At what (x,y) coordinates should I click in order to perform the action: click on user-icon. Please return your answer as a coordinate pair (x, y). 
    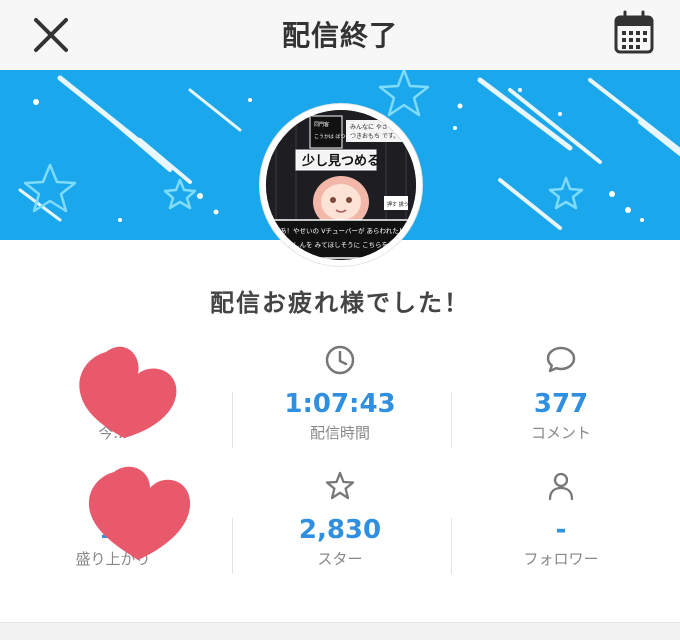
    Looking at the image, I should click on (561, 486).